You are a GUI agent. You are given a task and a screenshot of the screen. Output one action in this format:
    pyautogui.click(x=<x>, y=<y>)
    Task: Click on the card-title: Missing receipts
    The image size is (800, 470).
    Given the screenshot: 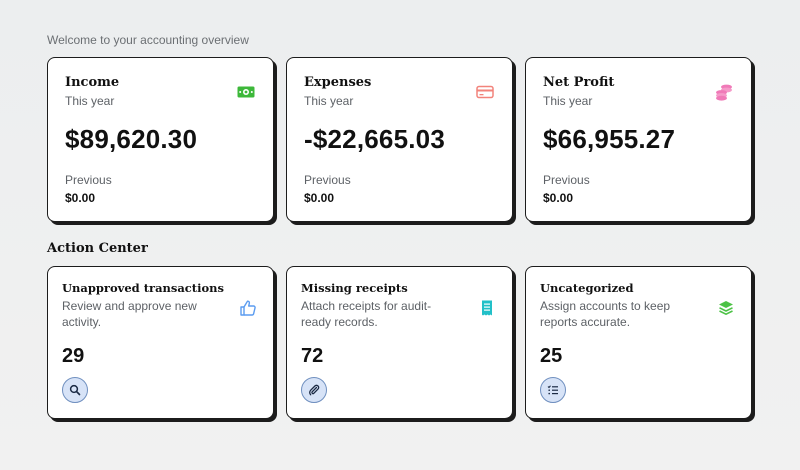 What is the action you would take?
    pyautogui.click(x=354, y=288)
    